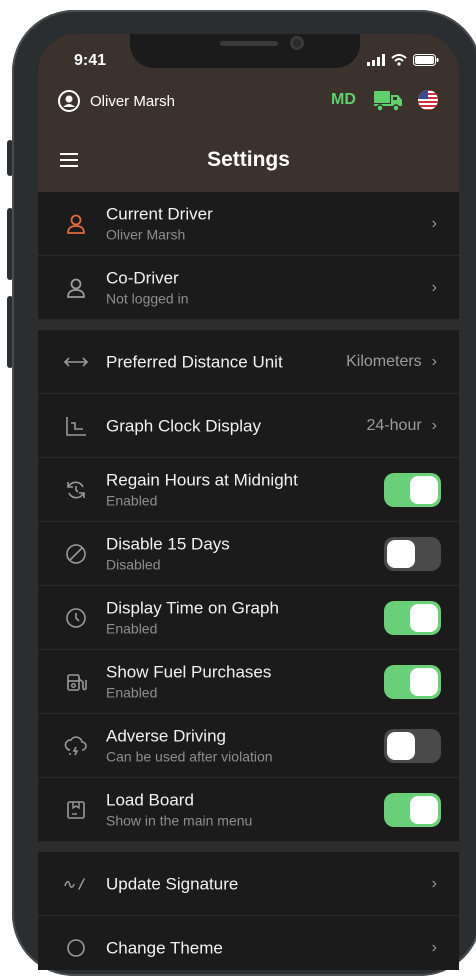  I want to click on display-time-row: Display Time on Graph Enabled, so click(248, 618).